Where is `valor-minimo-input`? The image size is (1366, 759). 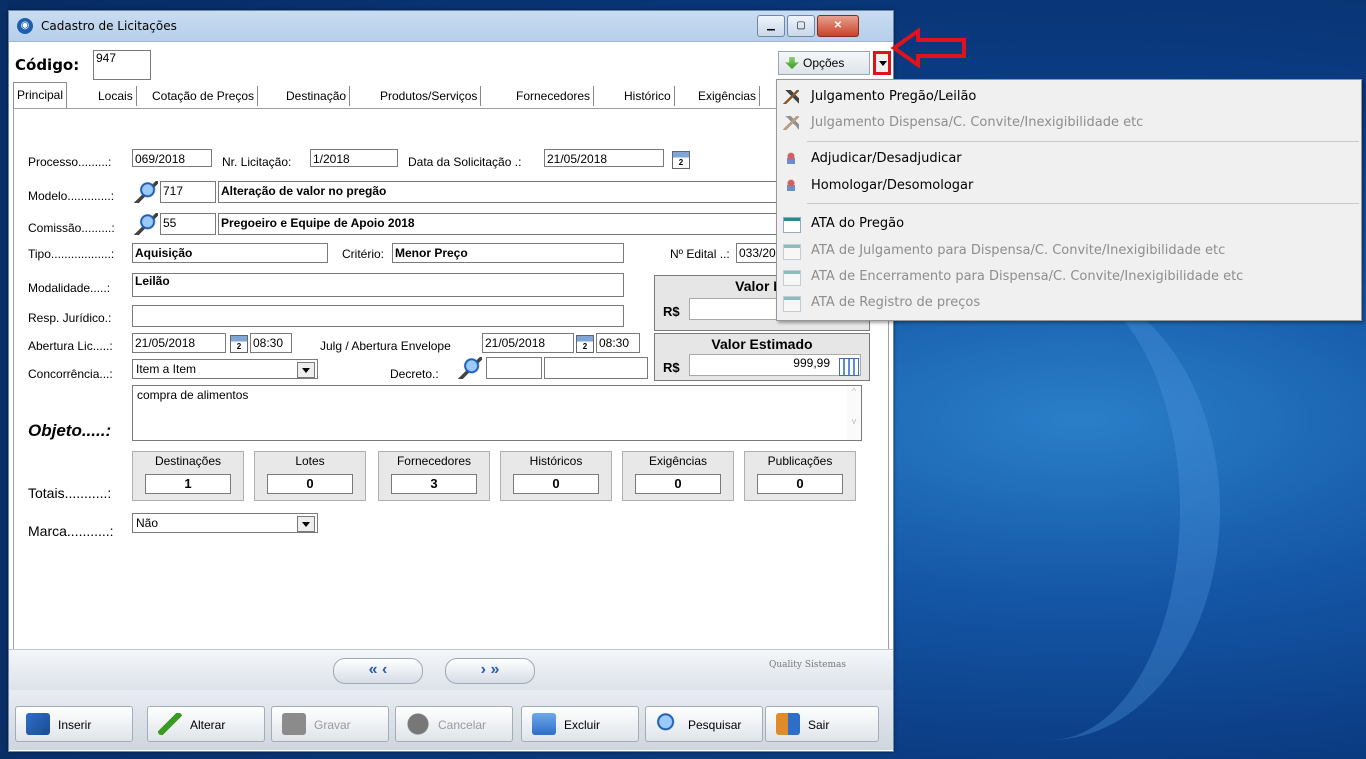
valor-minimo-input is located at coordinates (734, 309).